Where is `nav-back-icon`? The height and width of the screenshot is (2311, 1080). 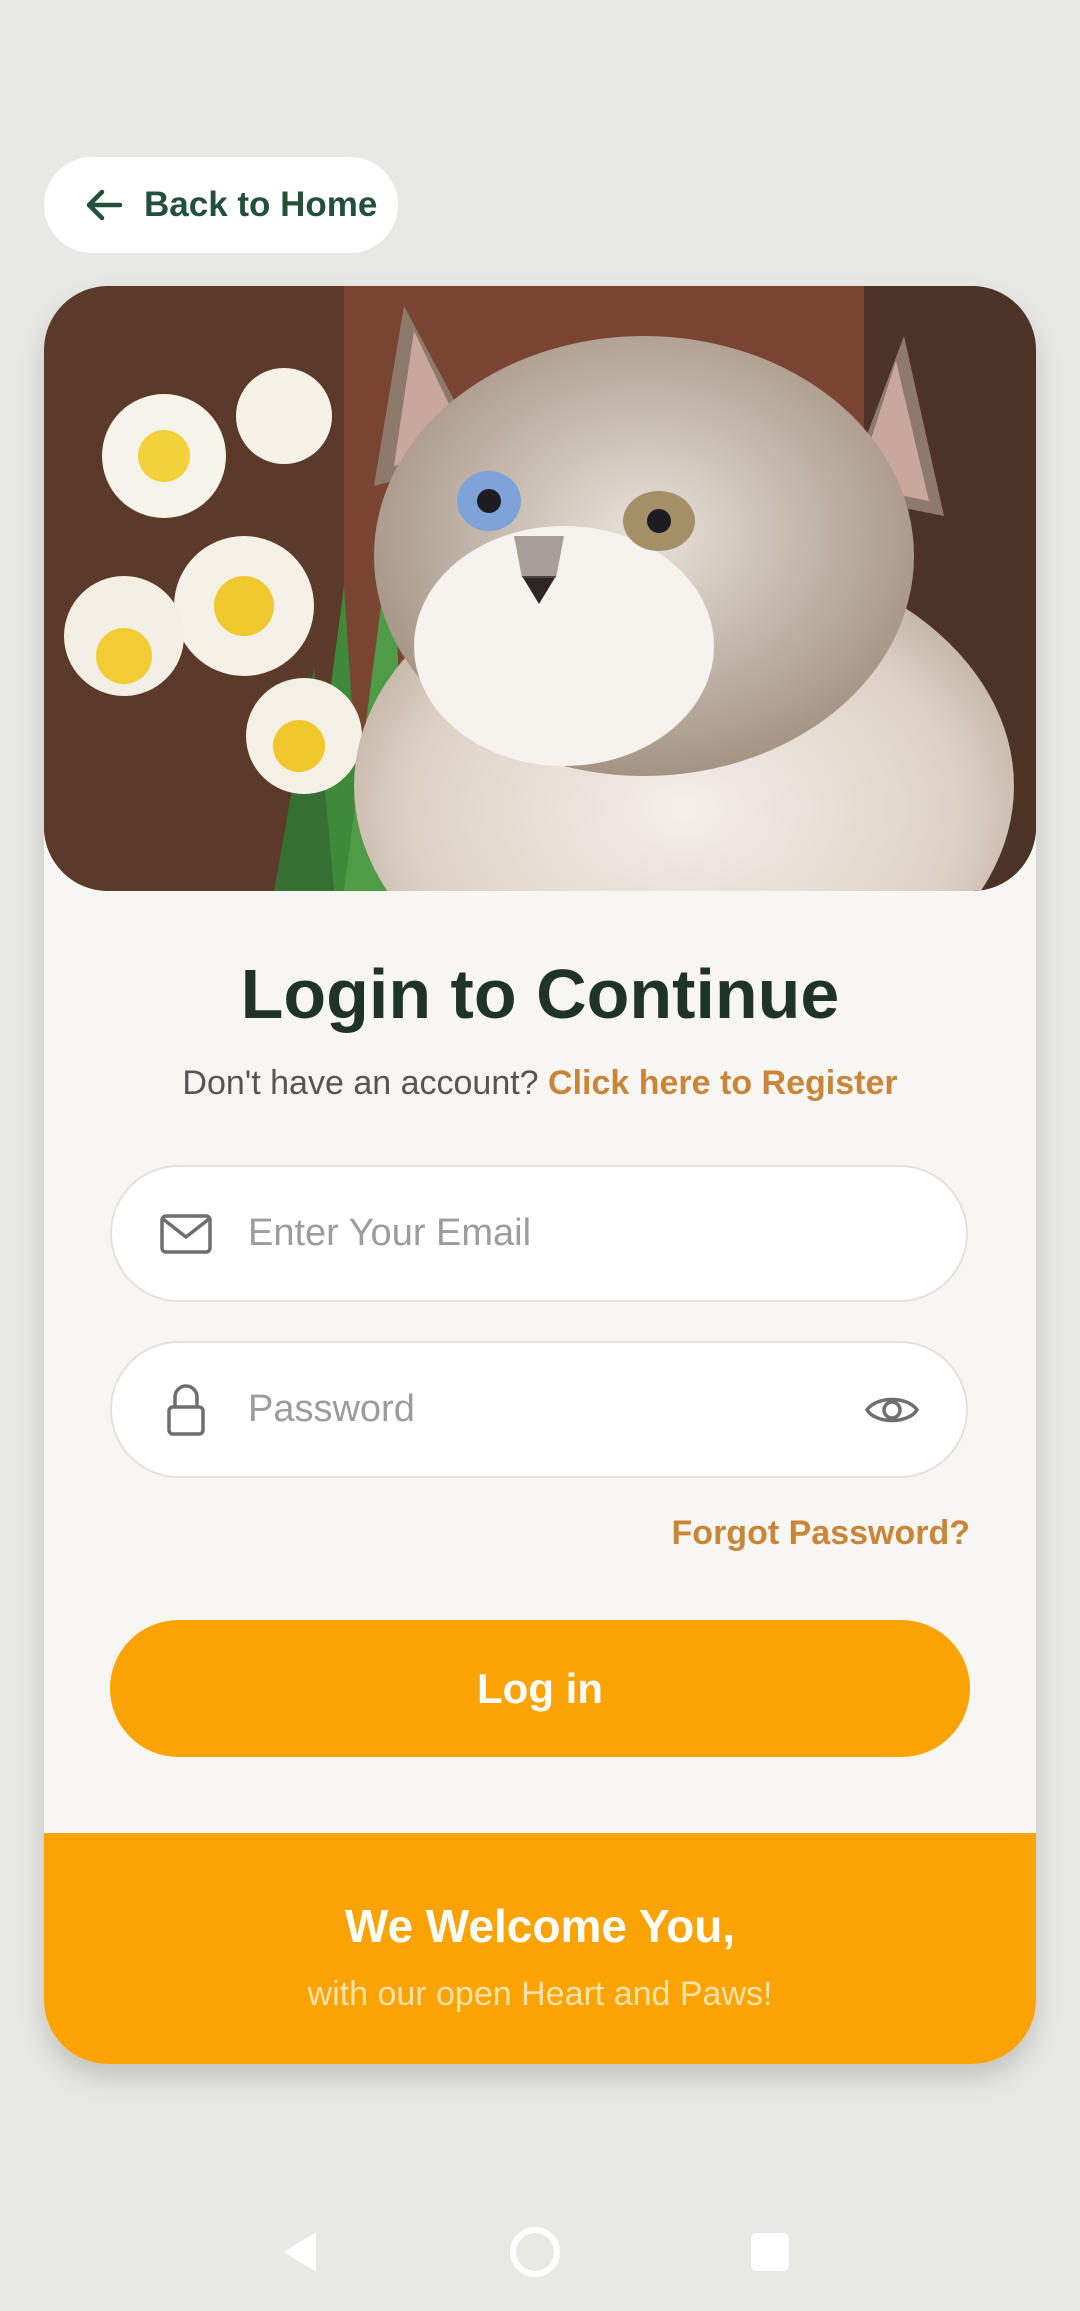
nav-back-icon is located at coordinates (300, 2252).